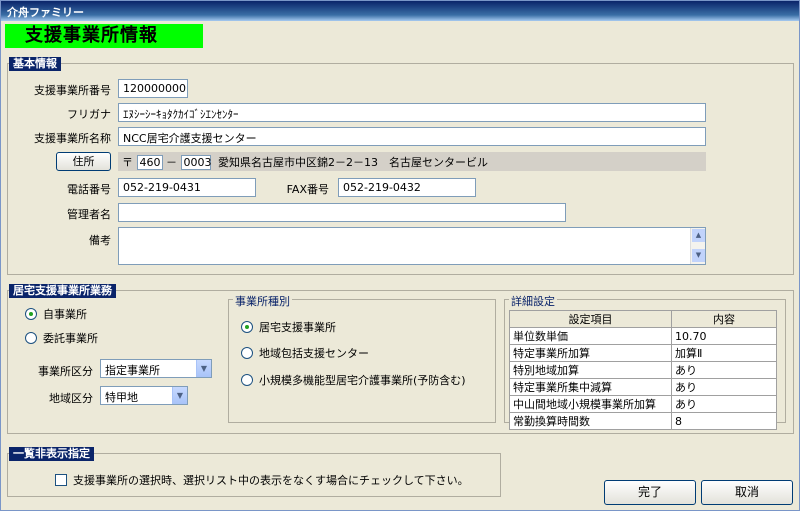 The width and height of the screenshot is (800, 511). What do you see at coordinates (590, 421) in the screenshot?
I see `table-cell: 常勤換算時間数` at bounding box center [590, 421].